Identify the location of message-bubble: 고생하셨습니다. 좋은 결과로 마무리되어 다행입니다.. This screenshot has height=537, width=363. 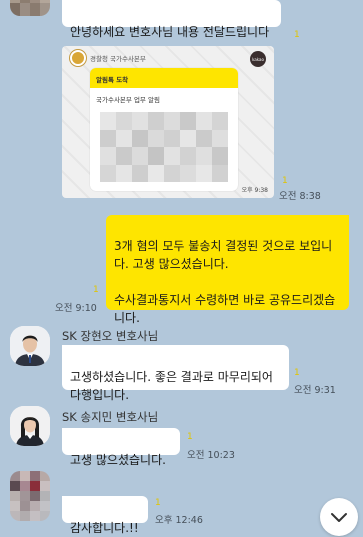
(175, 373).